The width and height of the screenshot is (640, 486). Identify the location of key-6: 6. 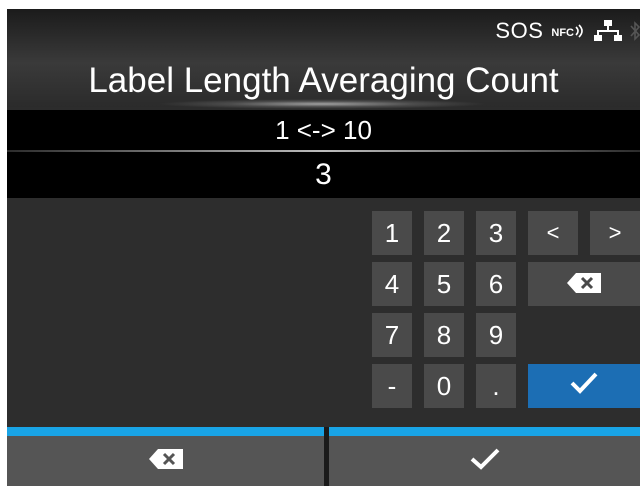
(496, 284).